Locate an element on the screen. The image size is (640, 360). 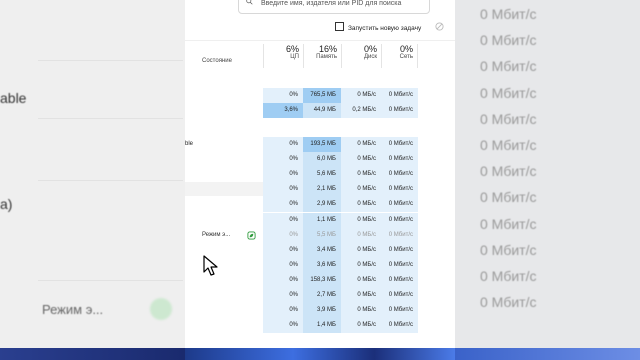
search-input: Введите имя, издателя или PID для поиска is located at coordinates (334, 7).